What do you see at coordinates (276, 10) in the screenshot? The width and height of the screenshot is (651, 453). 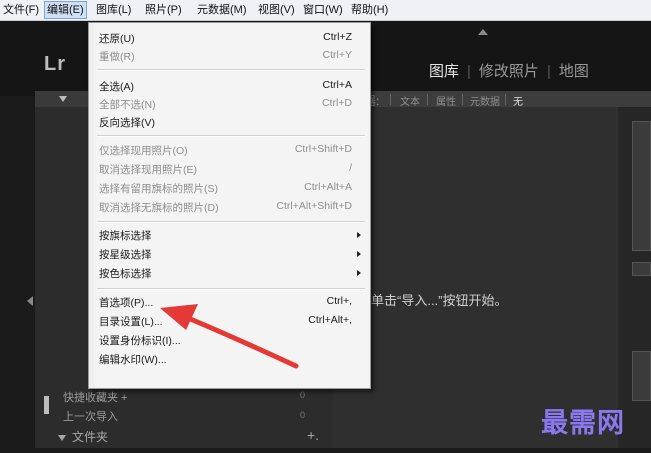 I see `menu-view: 视图(V)` at bounding box center [276, 10].